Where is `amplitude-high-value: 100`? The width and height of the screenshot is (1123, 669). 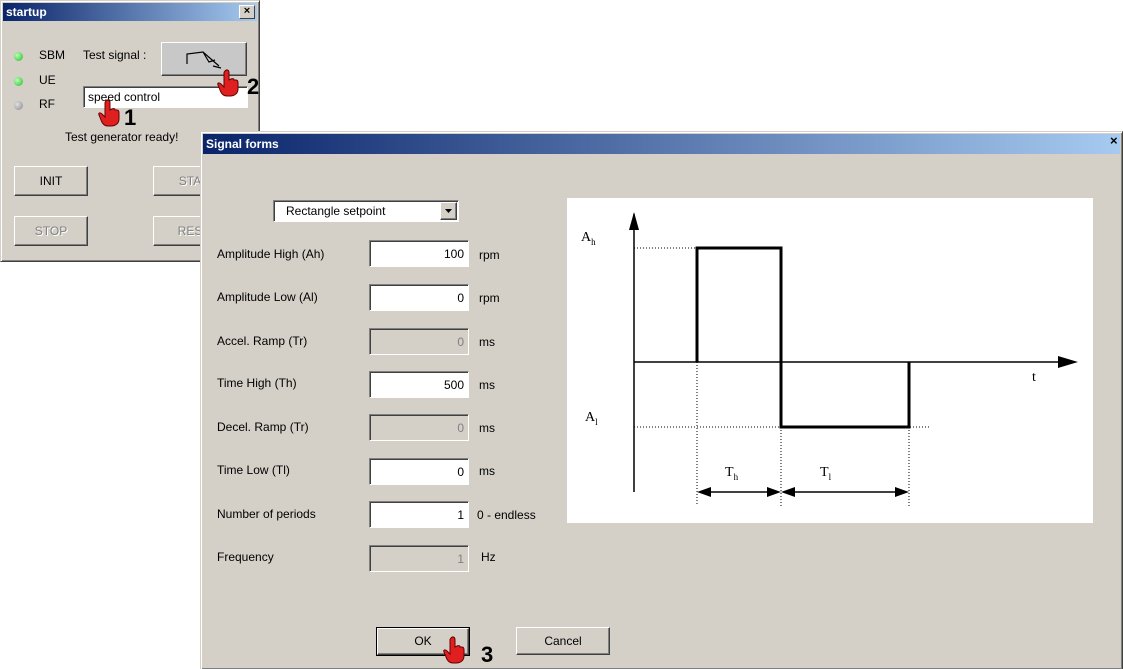 amplitude-high-value: 100 is located at coordinates (453, 254).